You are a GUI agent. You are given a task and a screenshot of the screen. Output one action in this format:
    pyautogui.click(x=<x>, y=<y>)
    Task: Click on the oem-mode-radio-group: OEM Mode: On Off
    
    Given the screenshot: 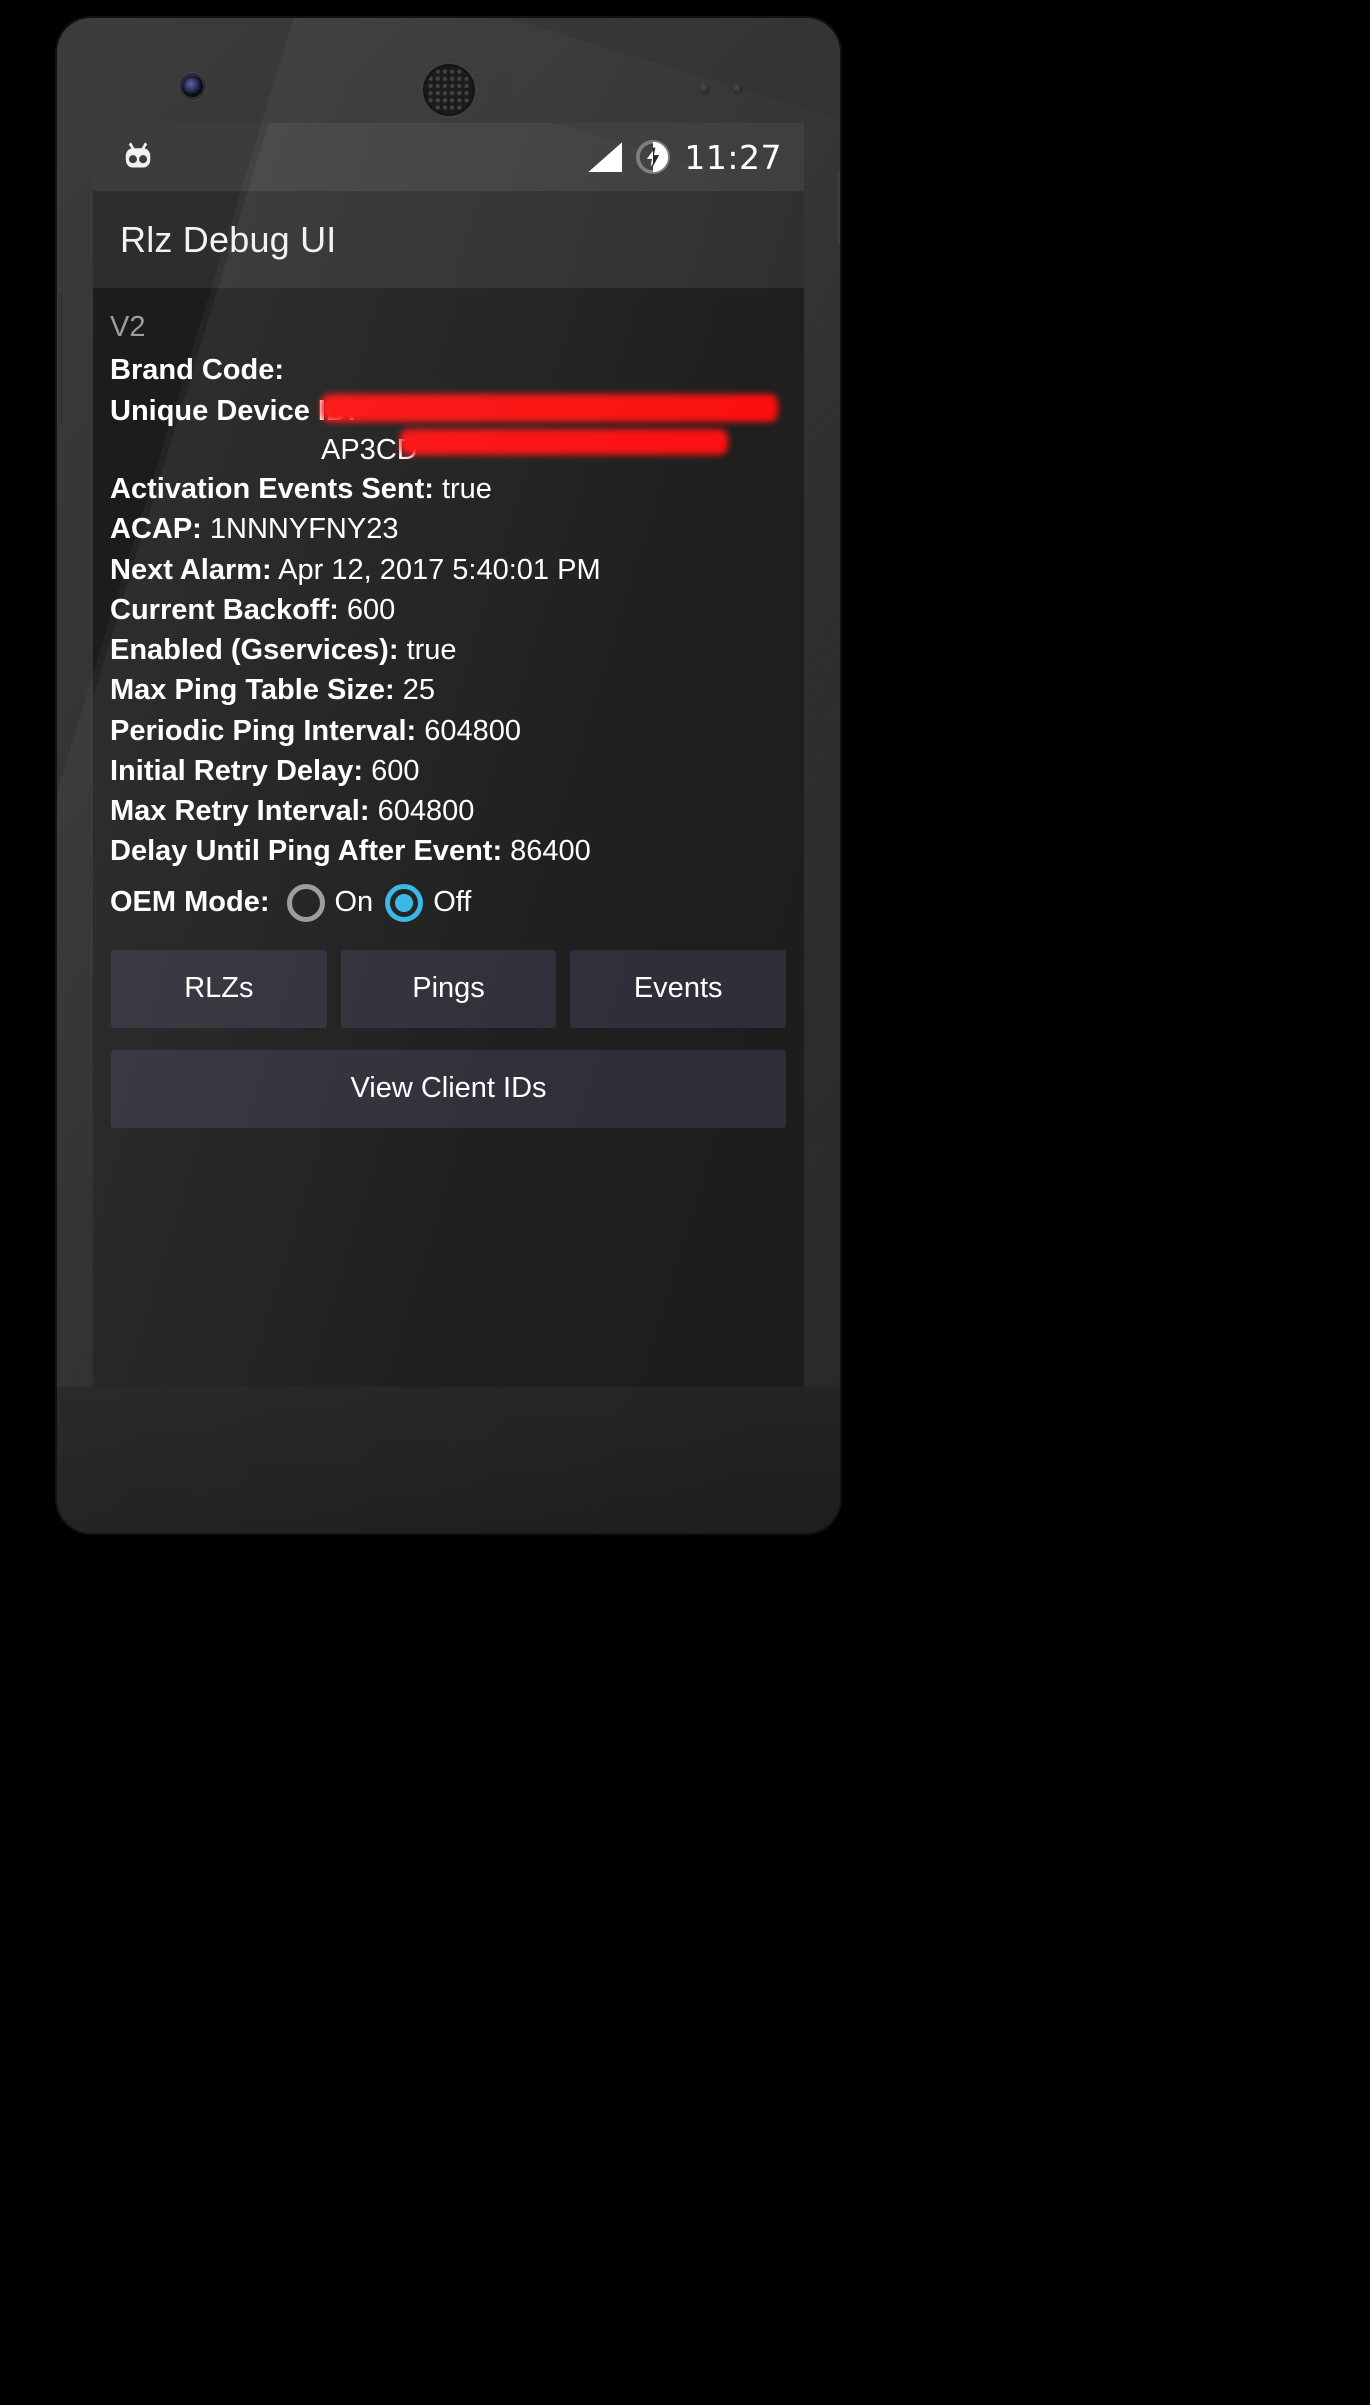 What is the action you would take?
    pyautogui.click(x=448, y=897)
    